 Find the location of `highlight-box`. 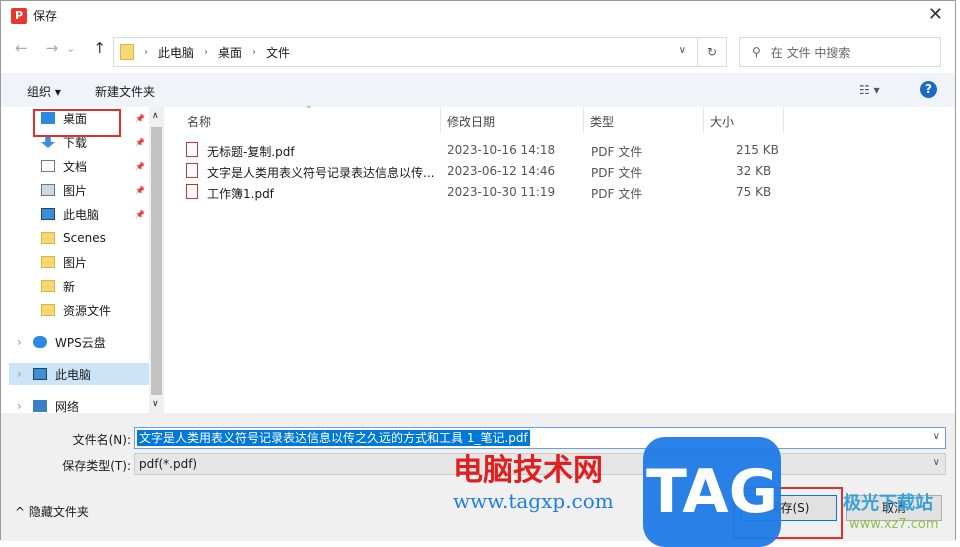

highlight-box is located at coordinates (77, 123).